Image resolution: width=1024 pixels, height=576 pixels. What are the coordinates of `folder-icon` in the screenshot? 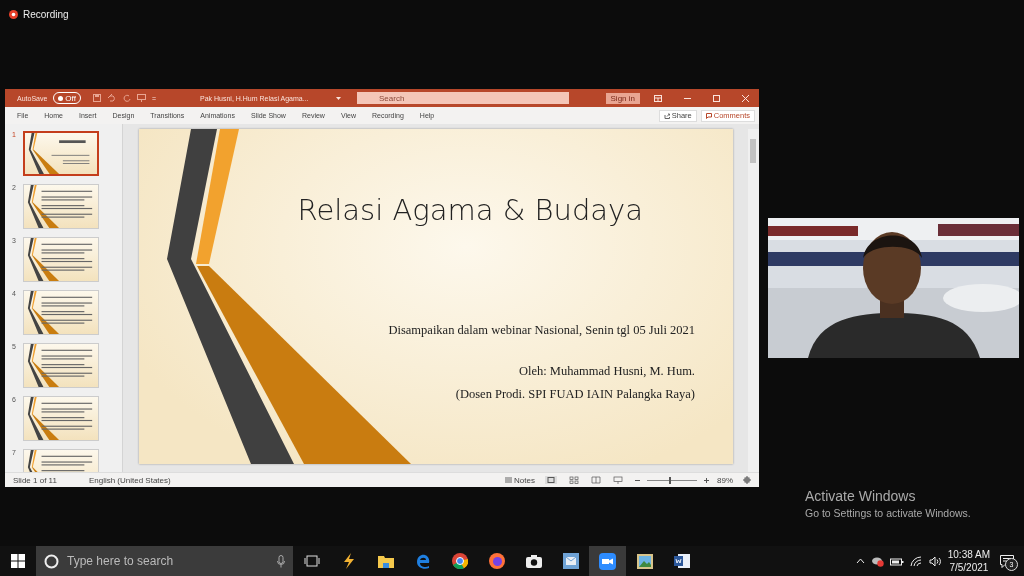 It's located at (385, 561).